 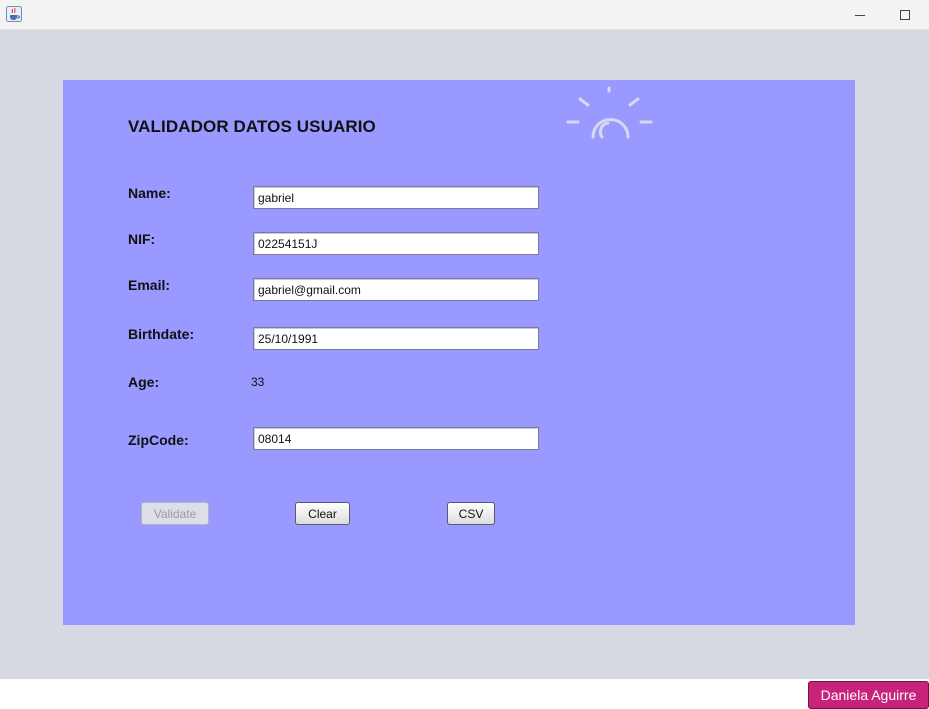 What do you see at coordinates (149, 193) in the screenshot?
I see `name-label: Name:` at bounding box center [149, 193].